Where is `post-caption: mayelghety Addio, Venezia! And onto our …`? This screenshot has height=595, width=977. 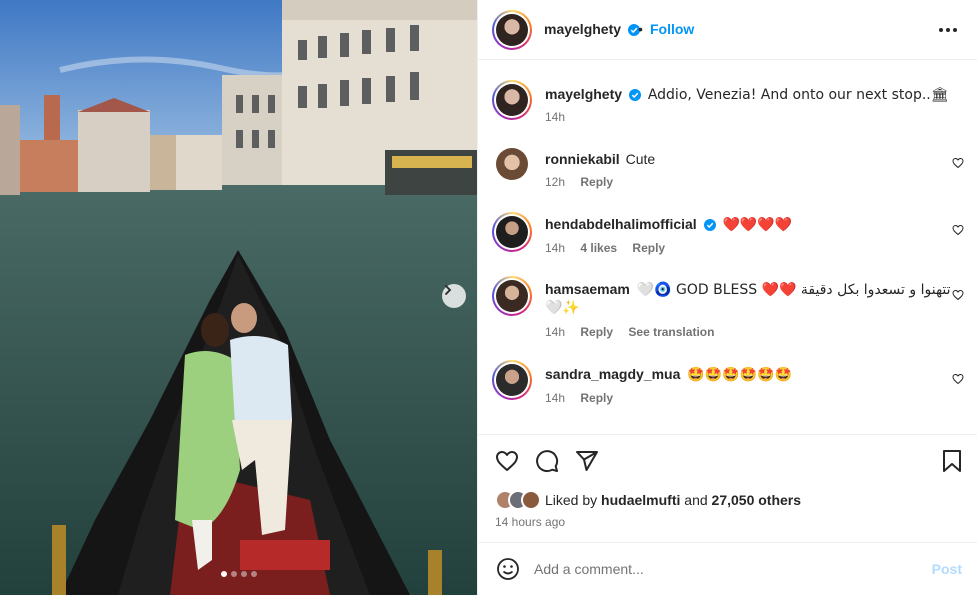
post-caption: mayelghety Addio, Venezia! And onto our … is located at coordinates (727, 104).